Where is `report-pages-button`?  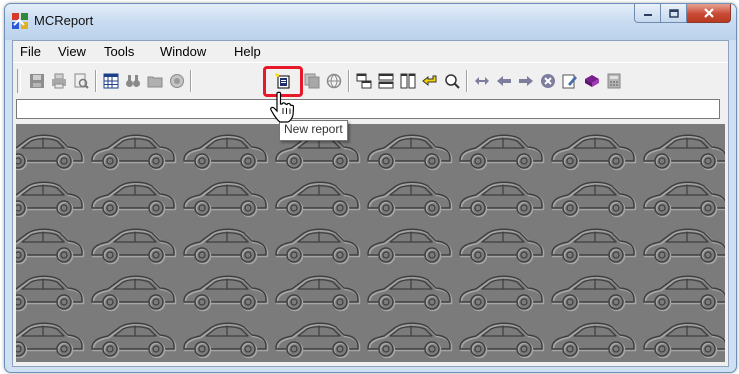
report-pages-button is located at coordinates (312, 81).